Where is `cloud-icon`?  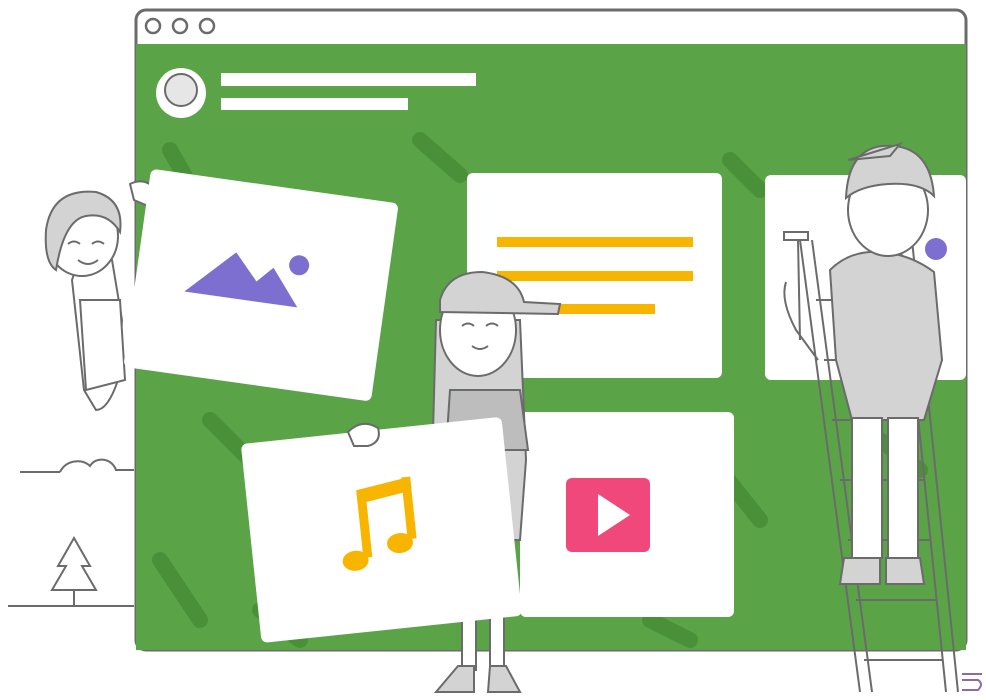
cloud-icon is located at coordinates (96, 465).